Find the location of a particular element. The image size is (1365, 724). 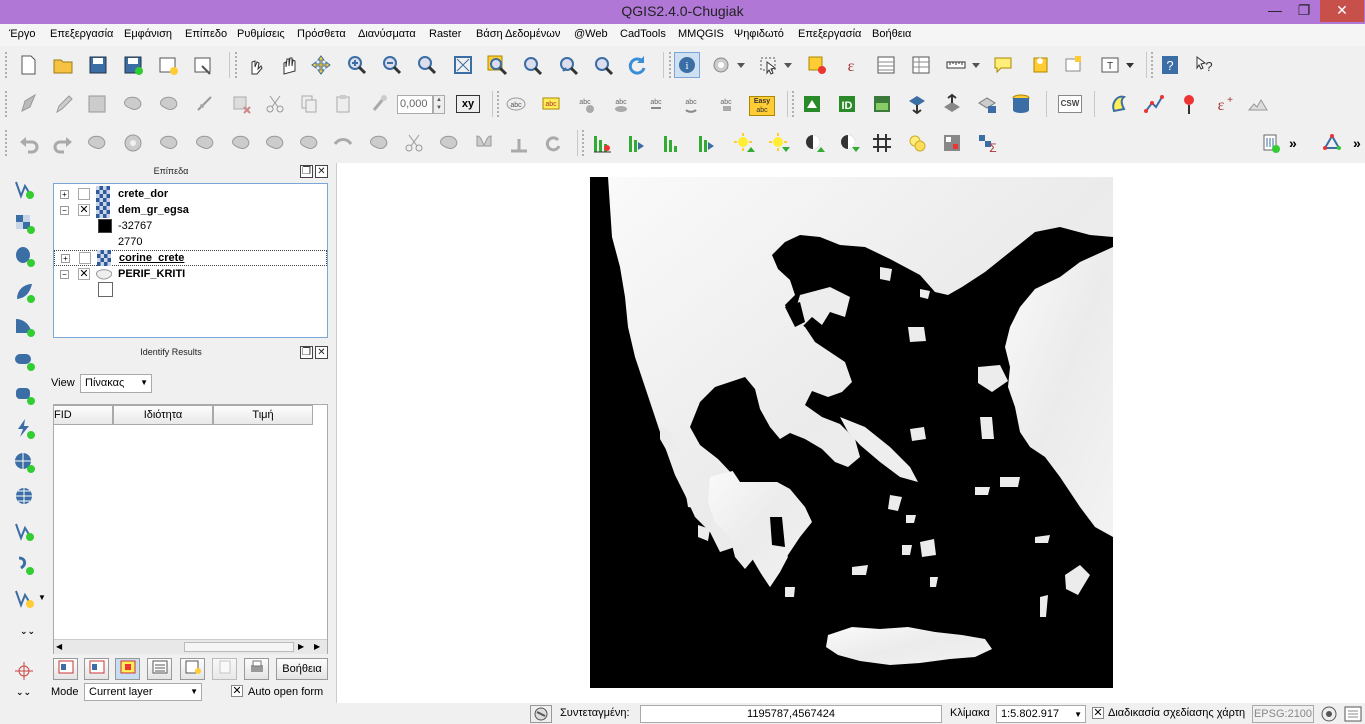

full-histogram-icon is located at coordinates (707, 143).